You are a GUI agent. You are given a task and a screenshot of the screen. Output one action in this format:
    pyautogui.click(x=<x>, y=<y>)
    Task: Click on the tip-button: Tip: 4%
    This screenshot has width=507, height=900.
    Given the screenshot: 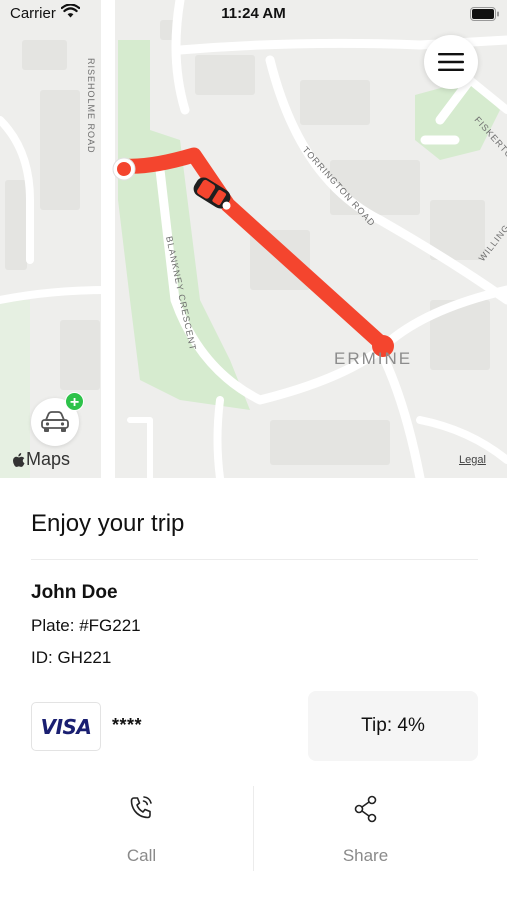 What is the action you would take?
    pyautogui.click(x=393, y=726)
    